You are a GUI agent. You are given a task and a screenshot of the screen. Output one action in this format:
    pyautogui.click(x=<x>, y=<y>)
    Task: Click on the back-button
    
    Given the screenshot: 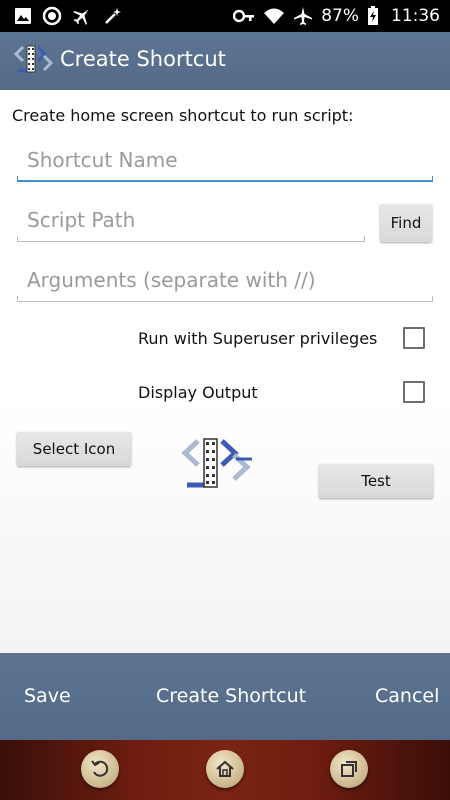 What is the action you would take?
    pyautogui.click(x=100, y=769)
    